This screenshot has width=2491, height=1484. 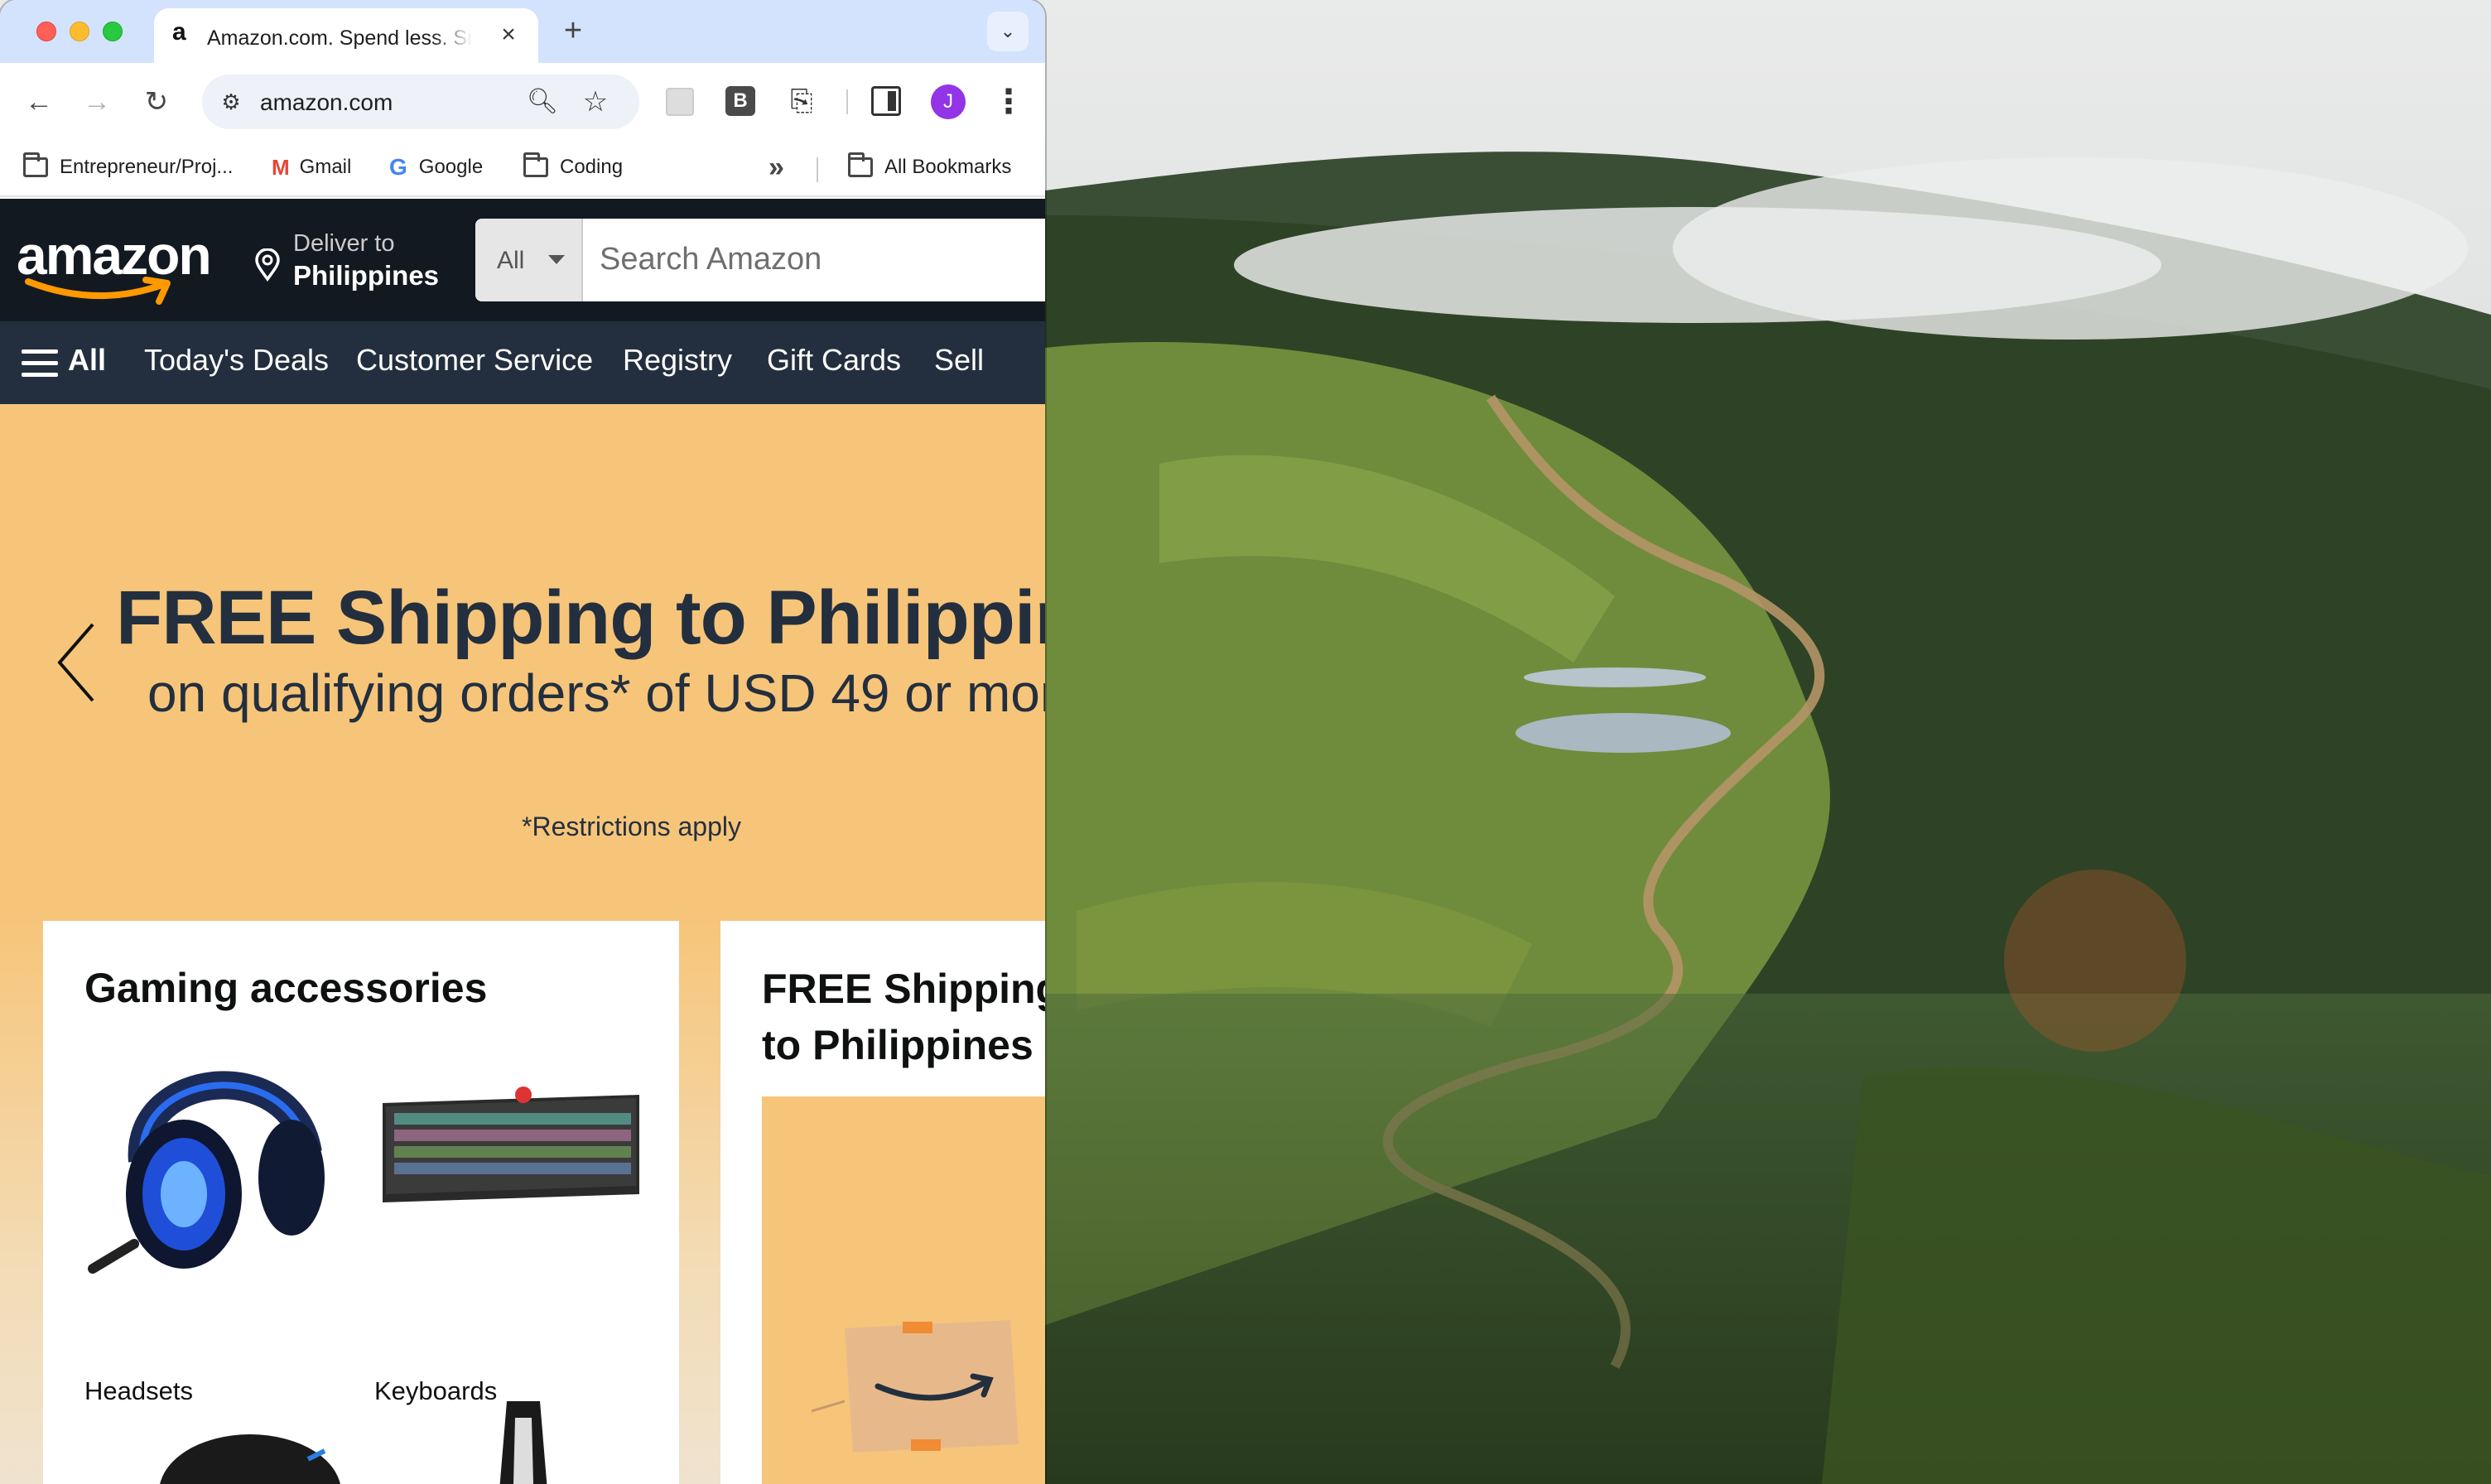 What do you see at coordinates (236, 360) in the screenshot?
I see `nav-todays-deals: Today's Deals` at bounding box center [236, 360].